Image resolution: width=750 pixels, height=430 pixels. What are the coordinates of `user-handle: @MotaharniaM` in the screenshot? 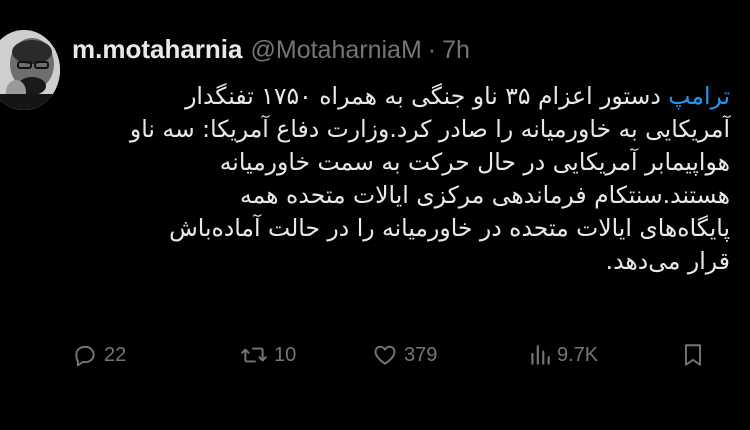 It's located at (336, 50).